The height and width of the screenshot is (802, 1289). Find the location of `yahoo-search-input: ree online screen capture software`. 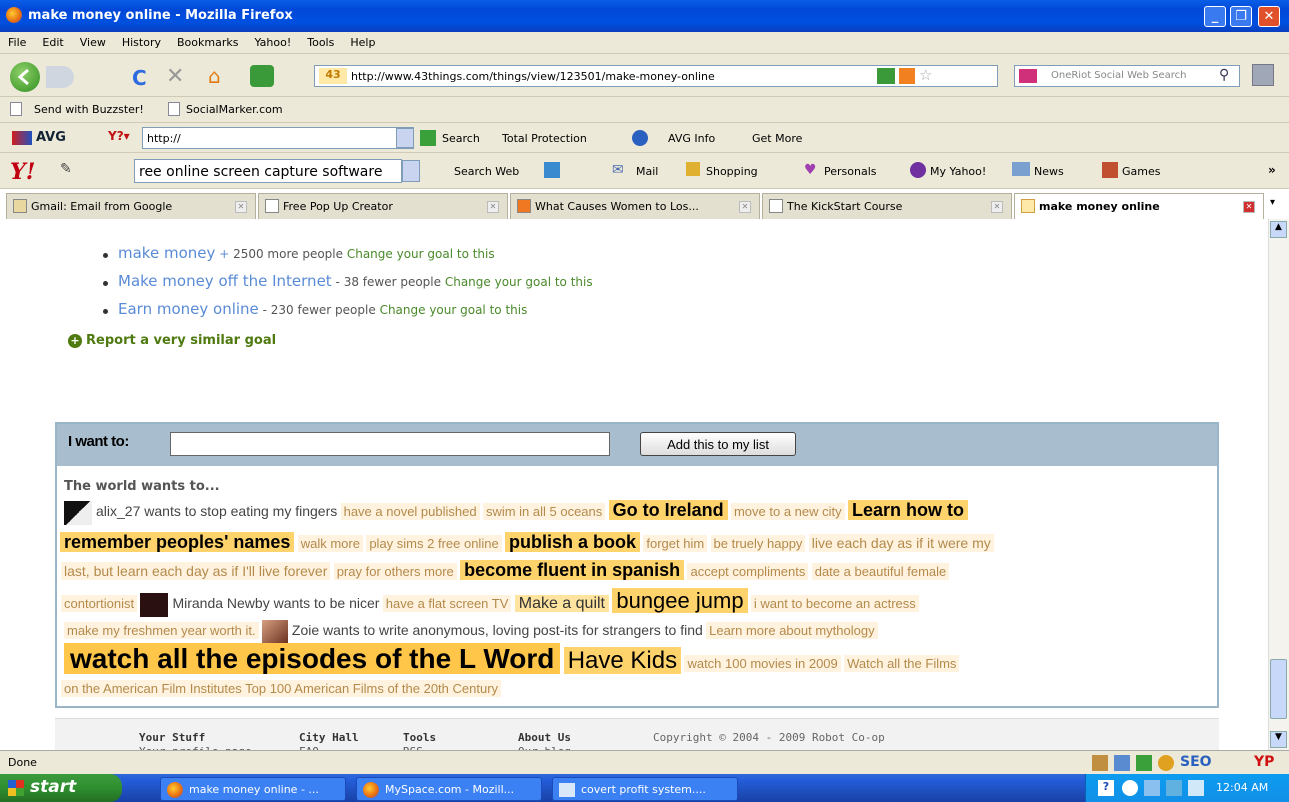

yahoo-search-input: ree online screen capture software is located at coordinates (268, 171).